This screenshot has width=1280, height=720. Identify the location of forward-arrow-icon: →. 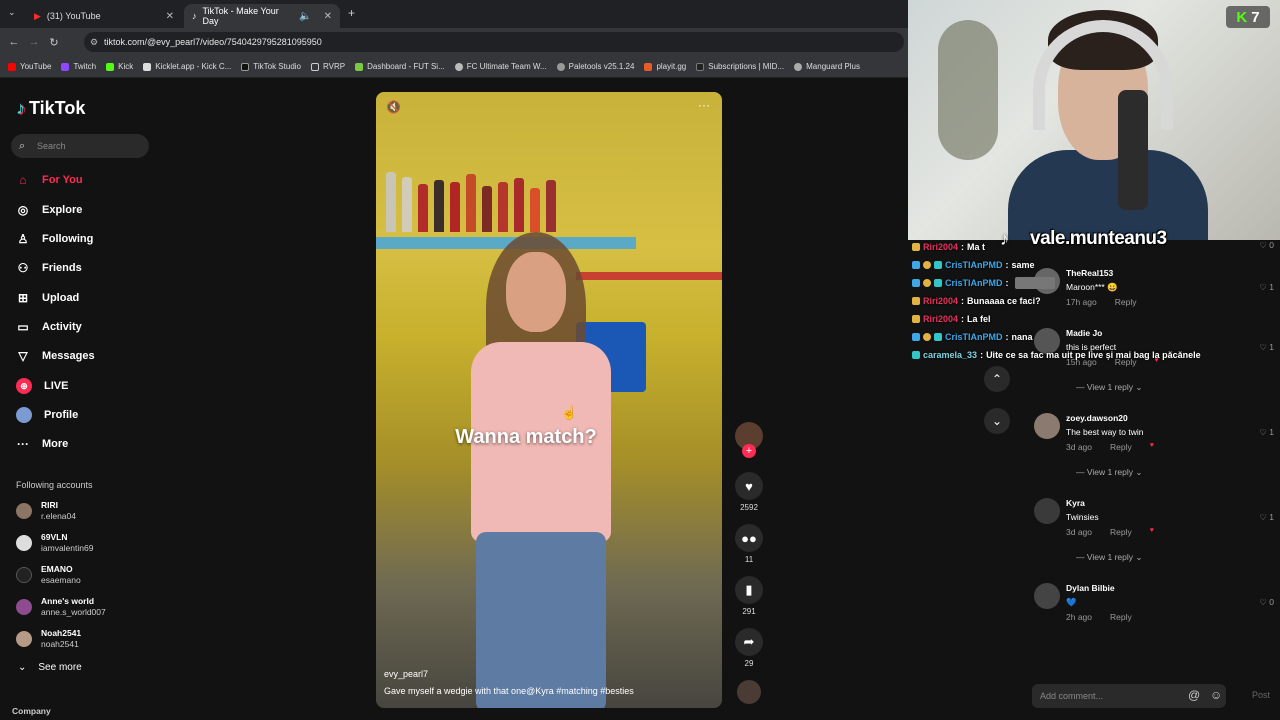
(34, 42).